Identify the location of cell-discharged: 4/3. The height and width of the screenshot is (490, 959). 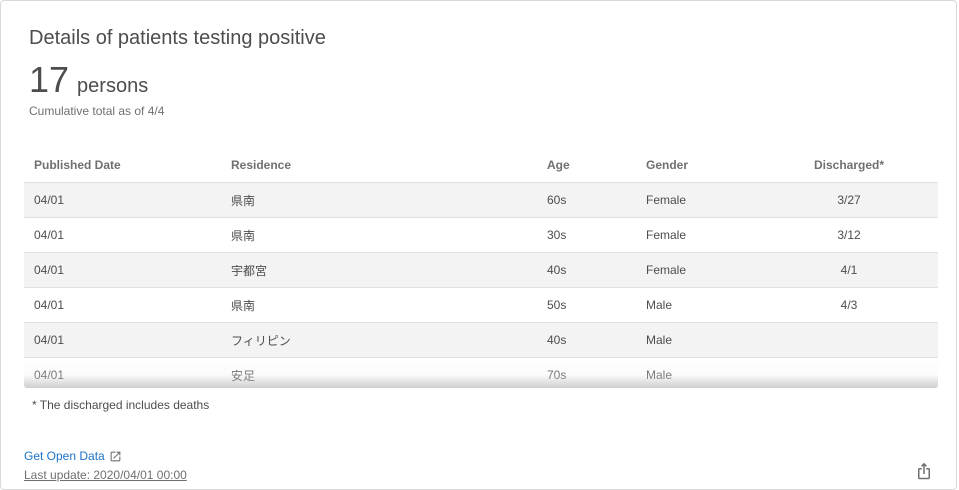
(849, 305).